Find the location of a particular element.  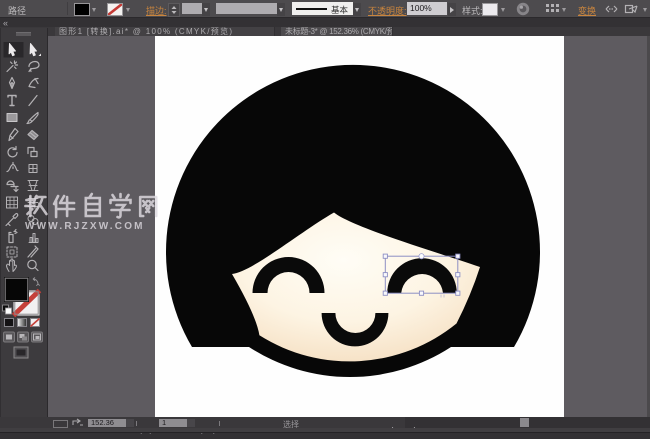

svg-text: WWW.RJZXW.COM is located at coordinates (85, 226).